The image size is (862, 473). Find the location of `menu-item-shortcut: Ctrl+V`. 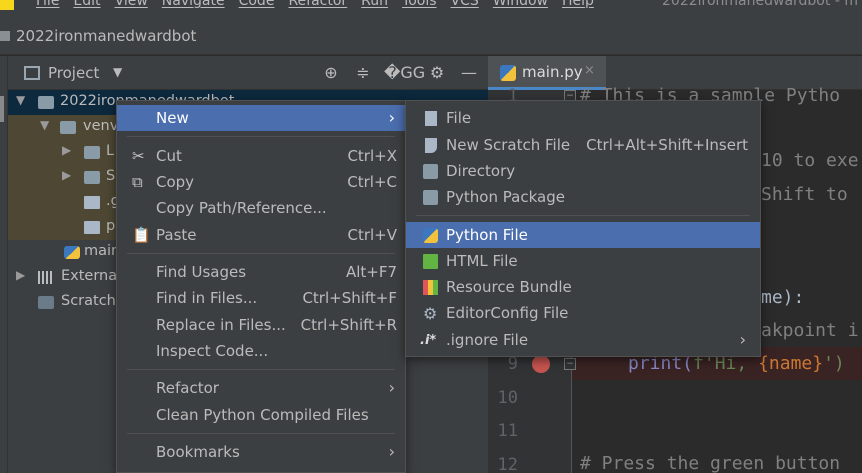

menu-item-shortcut: Ctrl+V is located at coordinates (372, 235).